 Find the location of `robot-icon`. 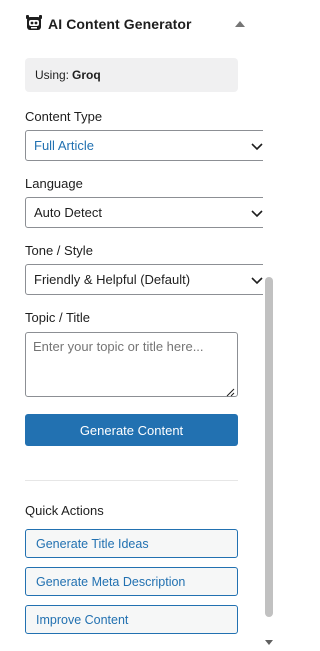

robot-icon is located at coordinates (34, 23).